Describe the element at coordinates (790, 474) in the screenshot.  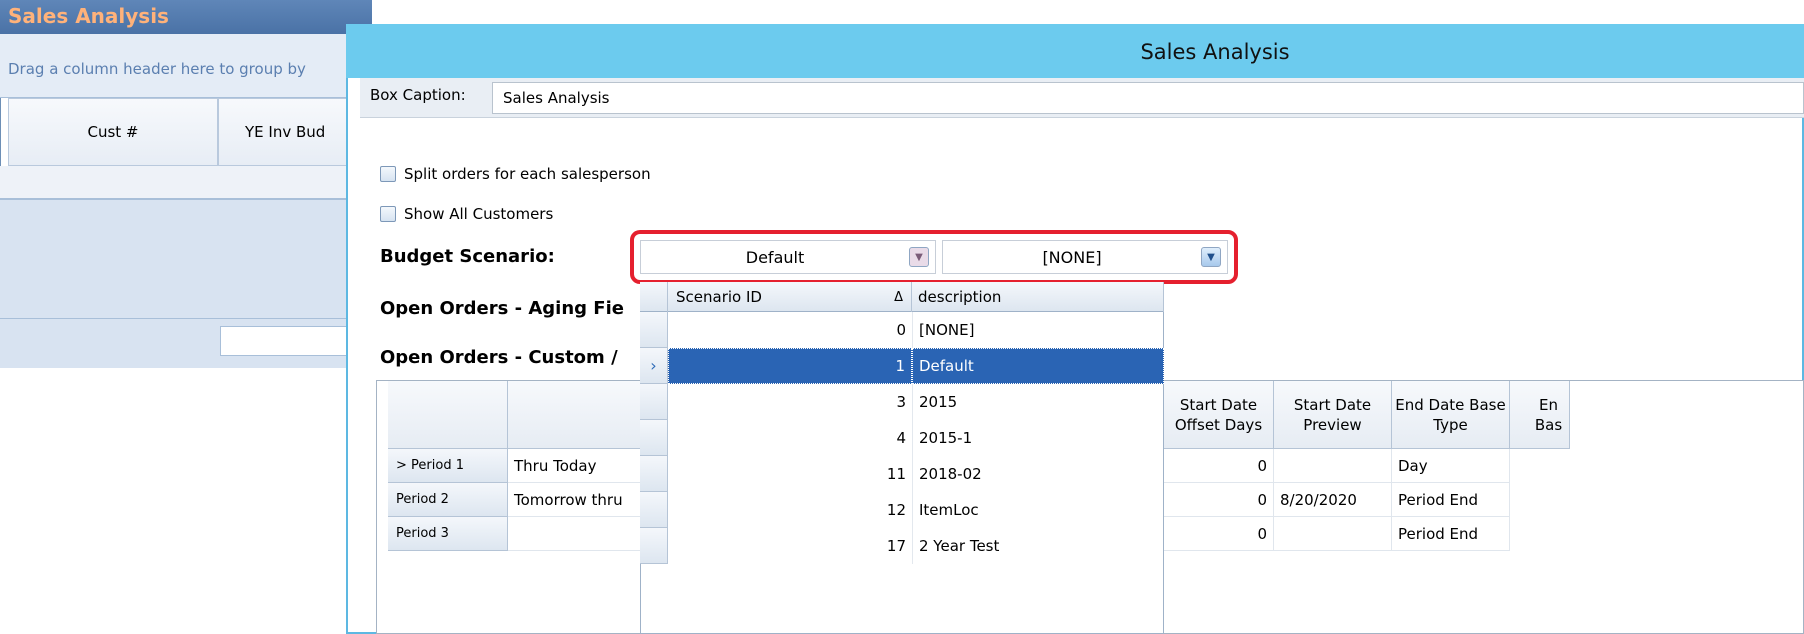
I see `dropdown-cell-scenario-id: 11` at that location.